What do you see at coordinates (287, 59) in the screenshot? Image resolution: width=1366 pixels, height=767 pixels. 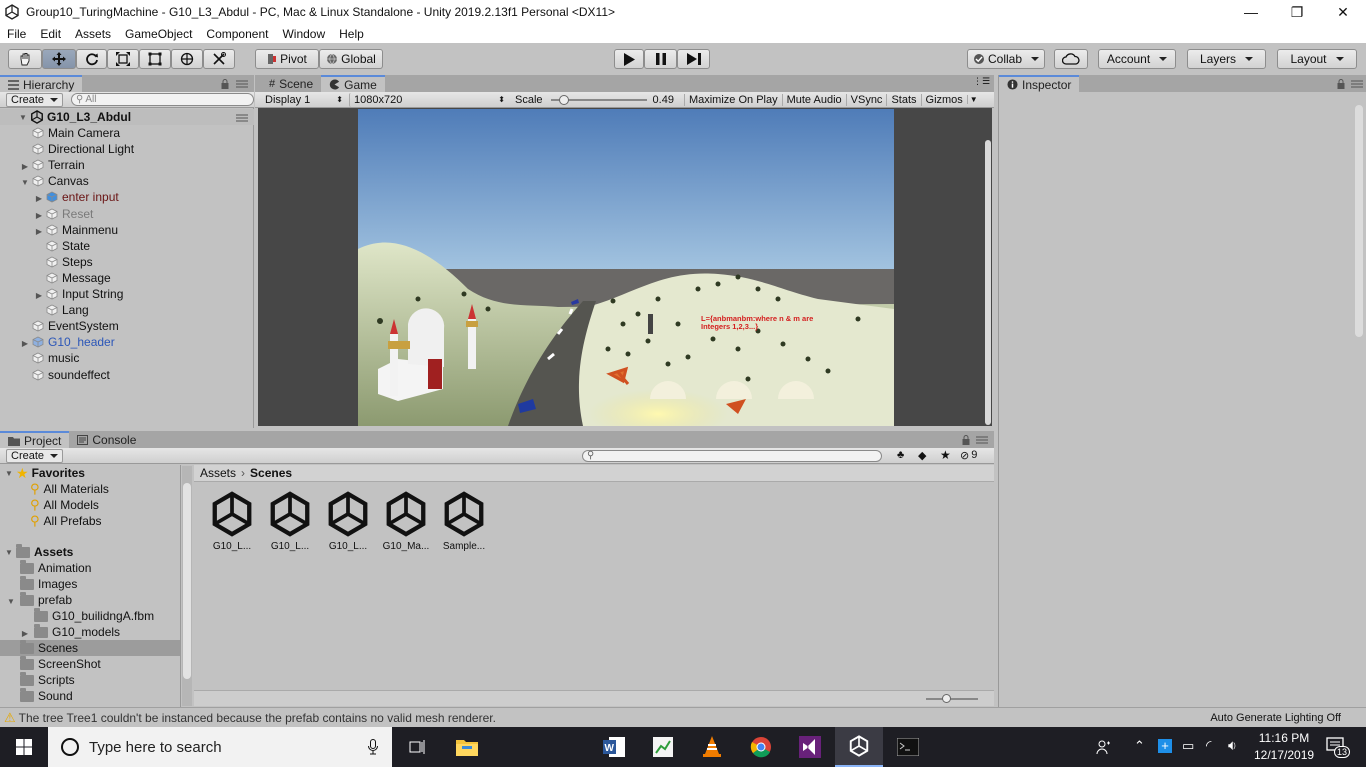 I see `pivot-toggle: Pivot` at bounding box center [287, 59].